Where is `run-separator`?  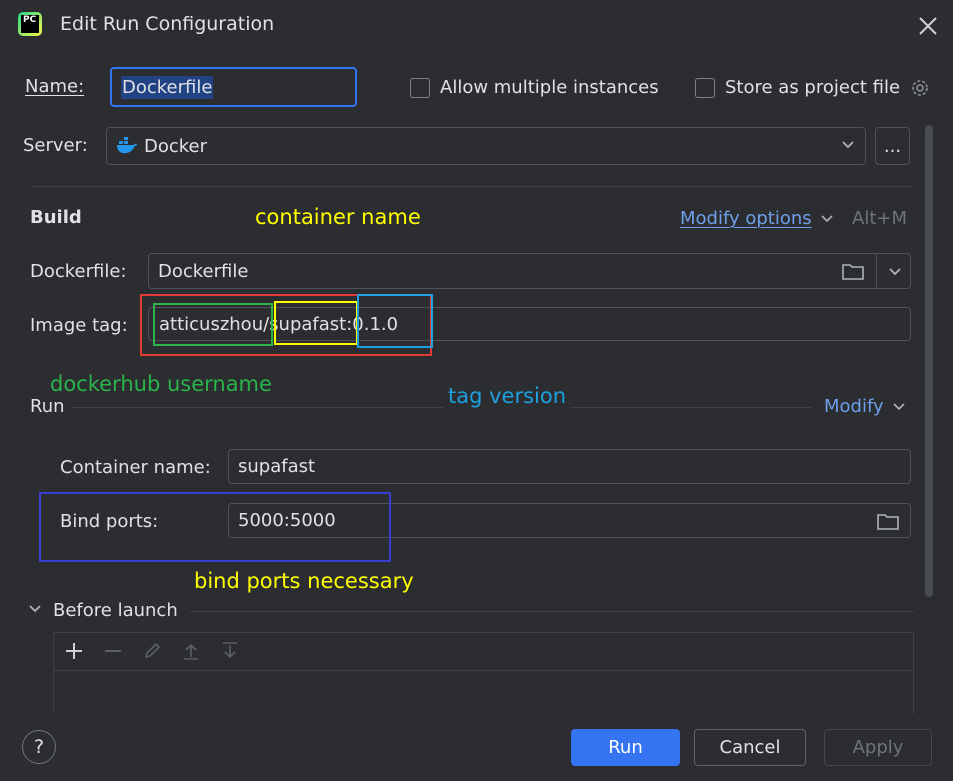 run-separator is located at coordinates (442, 407).